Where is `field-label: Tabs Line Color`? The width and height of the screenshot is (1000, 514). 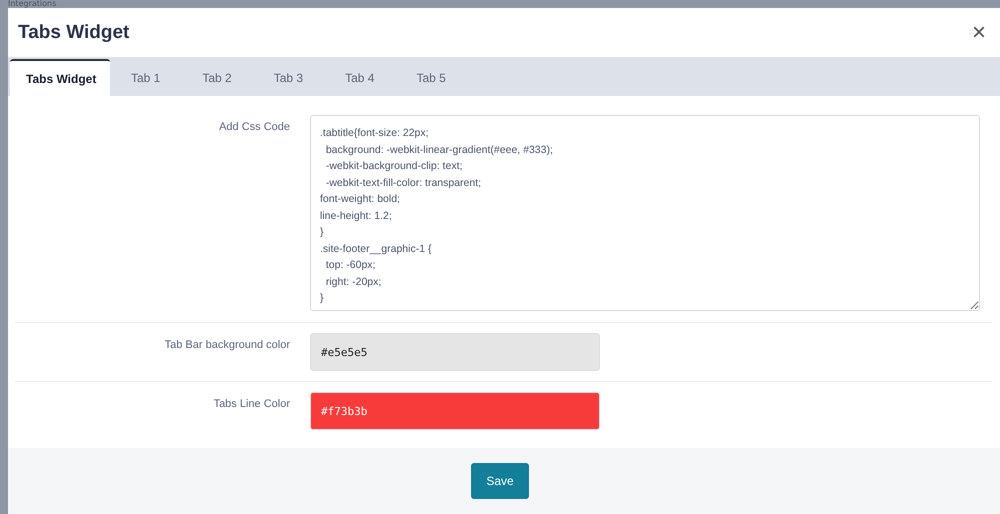
field-label: Tabs Line Color is located at coordinates (251, 404).